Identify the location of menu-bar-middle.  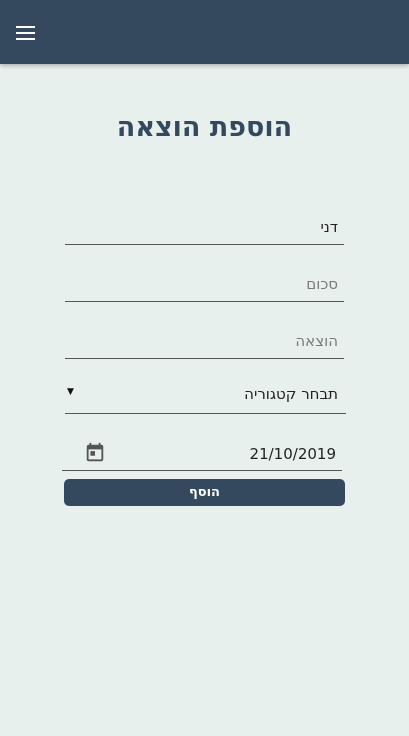
(25, 33).